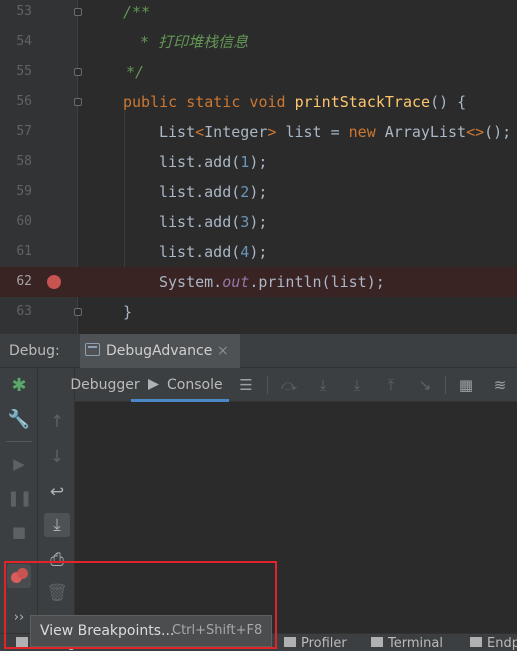 Image resolution: width=517 pixels, height=651 pixels. I want to click on code-token: .println(list);, so click(317, 282).